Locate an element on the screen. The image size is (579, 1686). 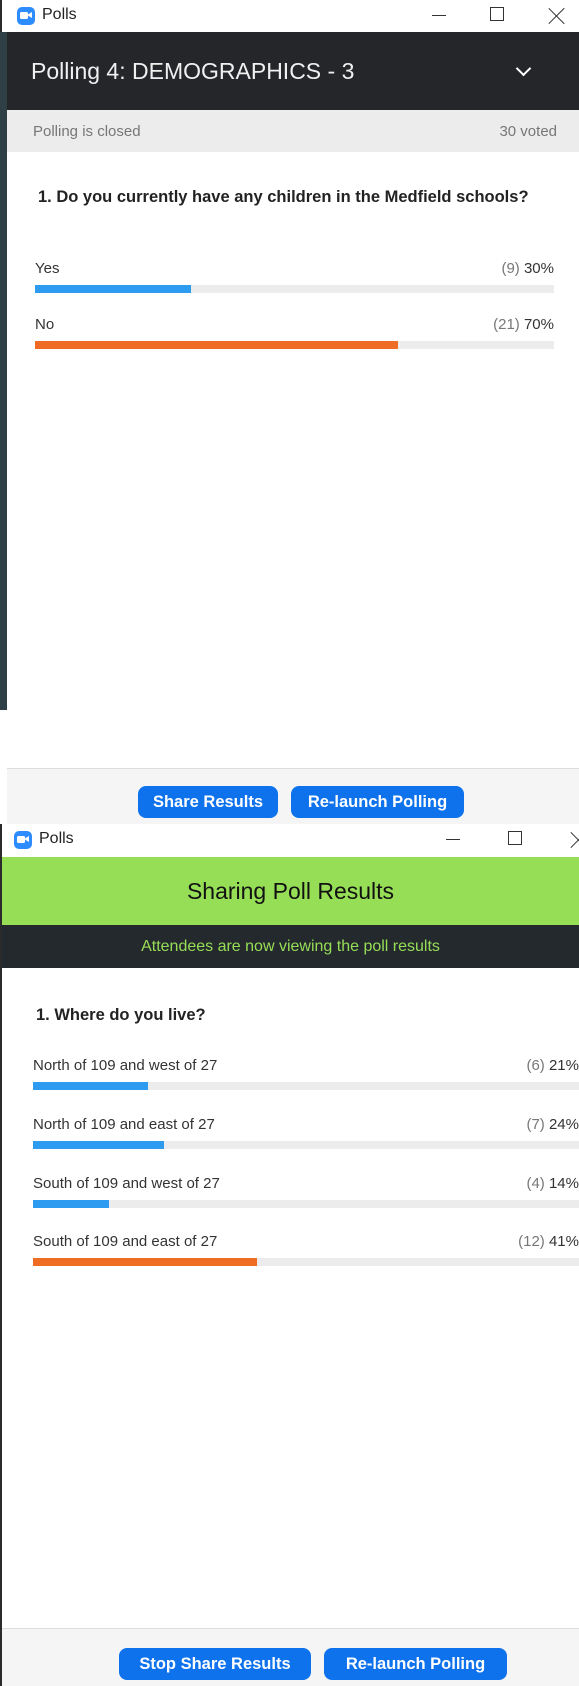
answer-count: (21) is located at coordinates (506, 324).